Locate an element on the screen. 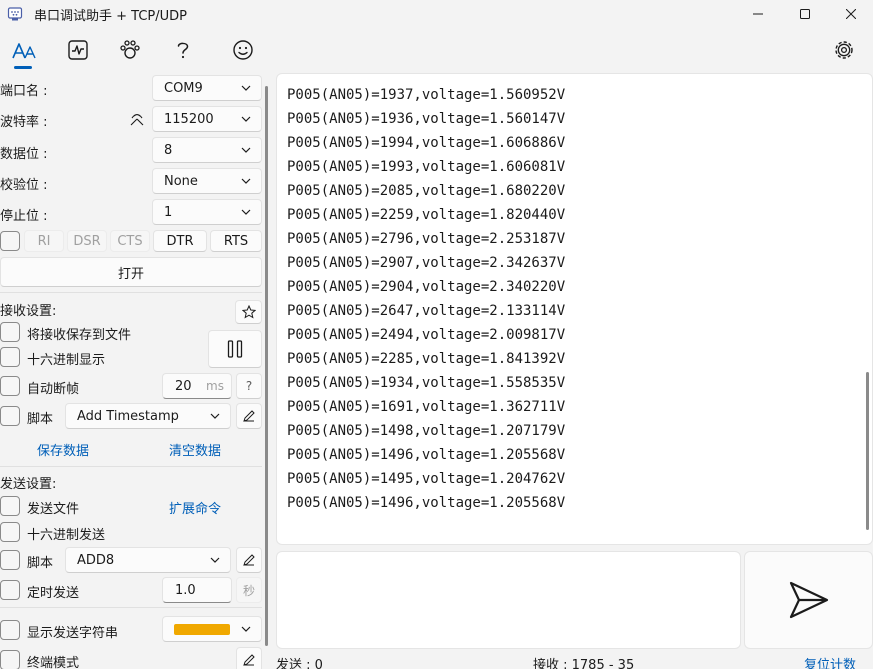 The image size is (873, 669). receive-script-select: Add Timestamp is located at coordinates (148, 416).